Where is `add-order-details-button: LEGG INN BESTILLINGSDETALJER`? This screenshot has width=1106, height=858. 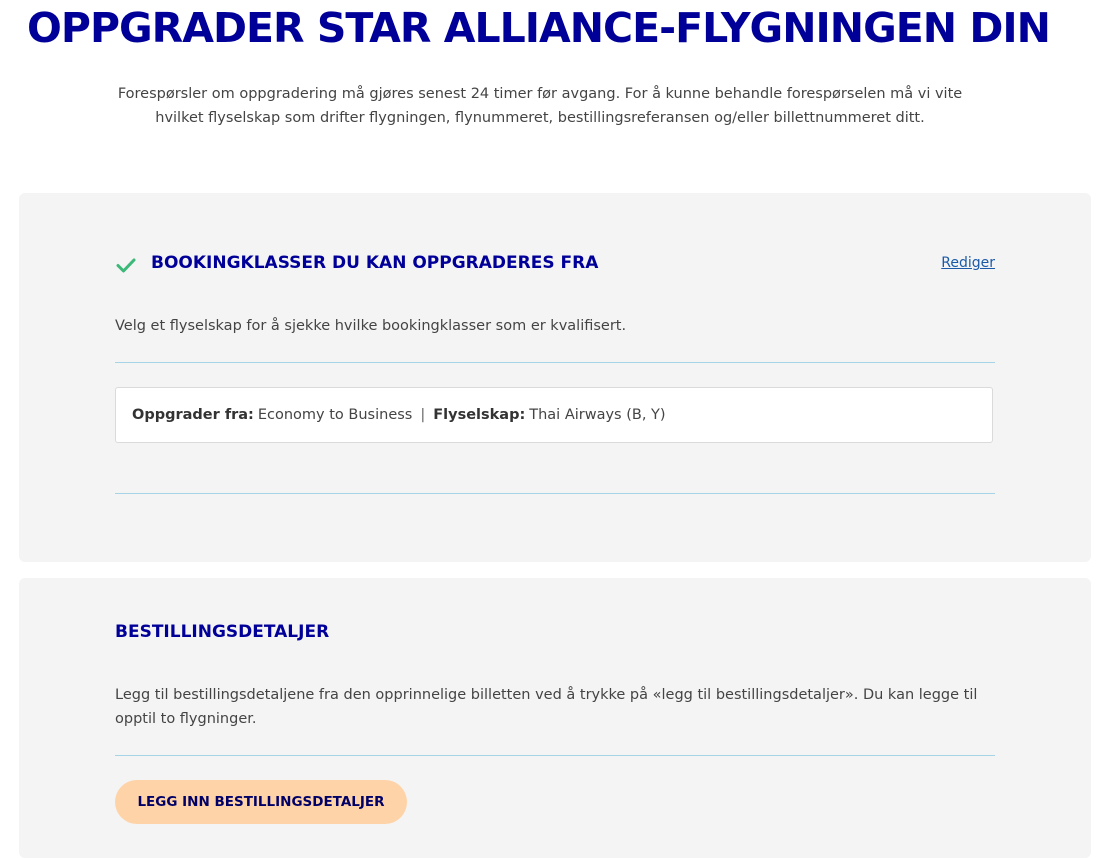
add-order-details-button: LEGG INN BESTILLINGSDETALJER is located at coordinates (261, 802).